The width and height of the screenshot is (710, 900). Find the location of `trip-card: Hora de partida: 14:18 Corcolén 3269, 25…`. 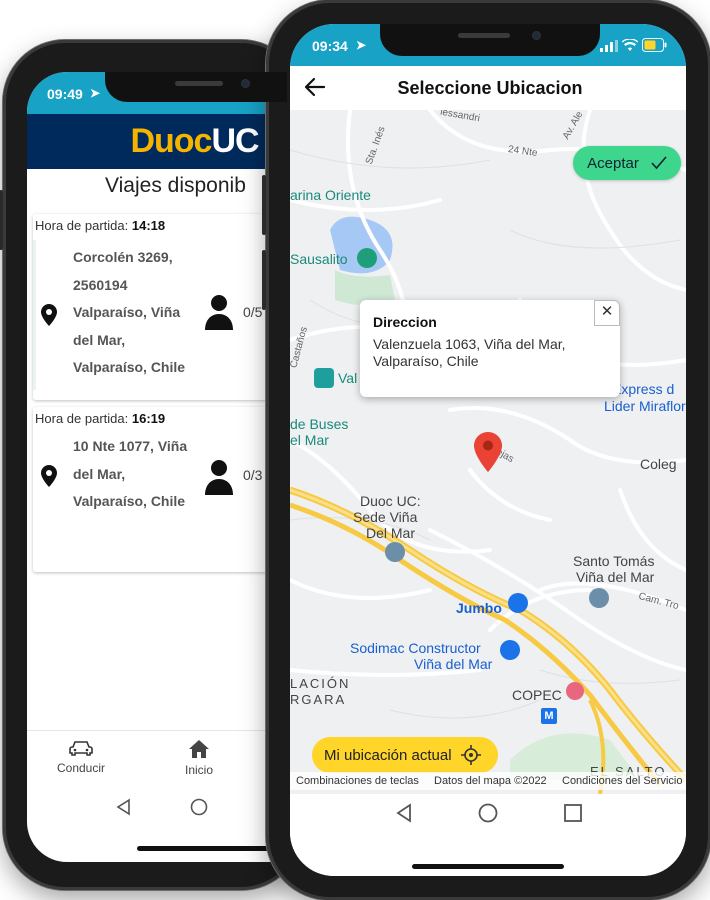

trip-card: Hora de partida: 14:18 Corcolén 3269, 25… is located at coordinates (160, 307).